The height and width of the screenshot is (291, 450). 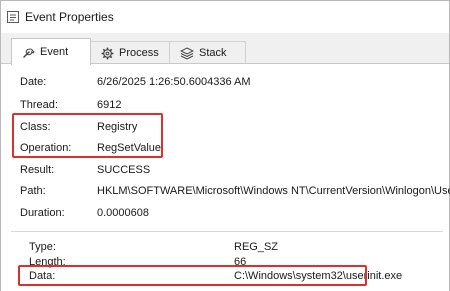 I want to click on tab-process-label: Process, so click(x=139, y=53).